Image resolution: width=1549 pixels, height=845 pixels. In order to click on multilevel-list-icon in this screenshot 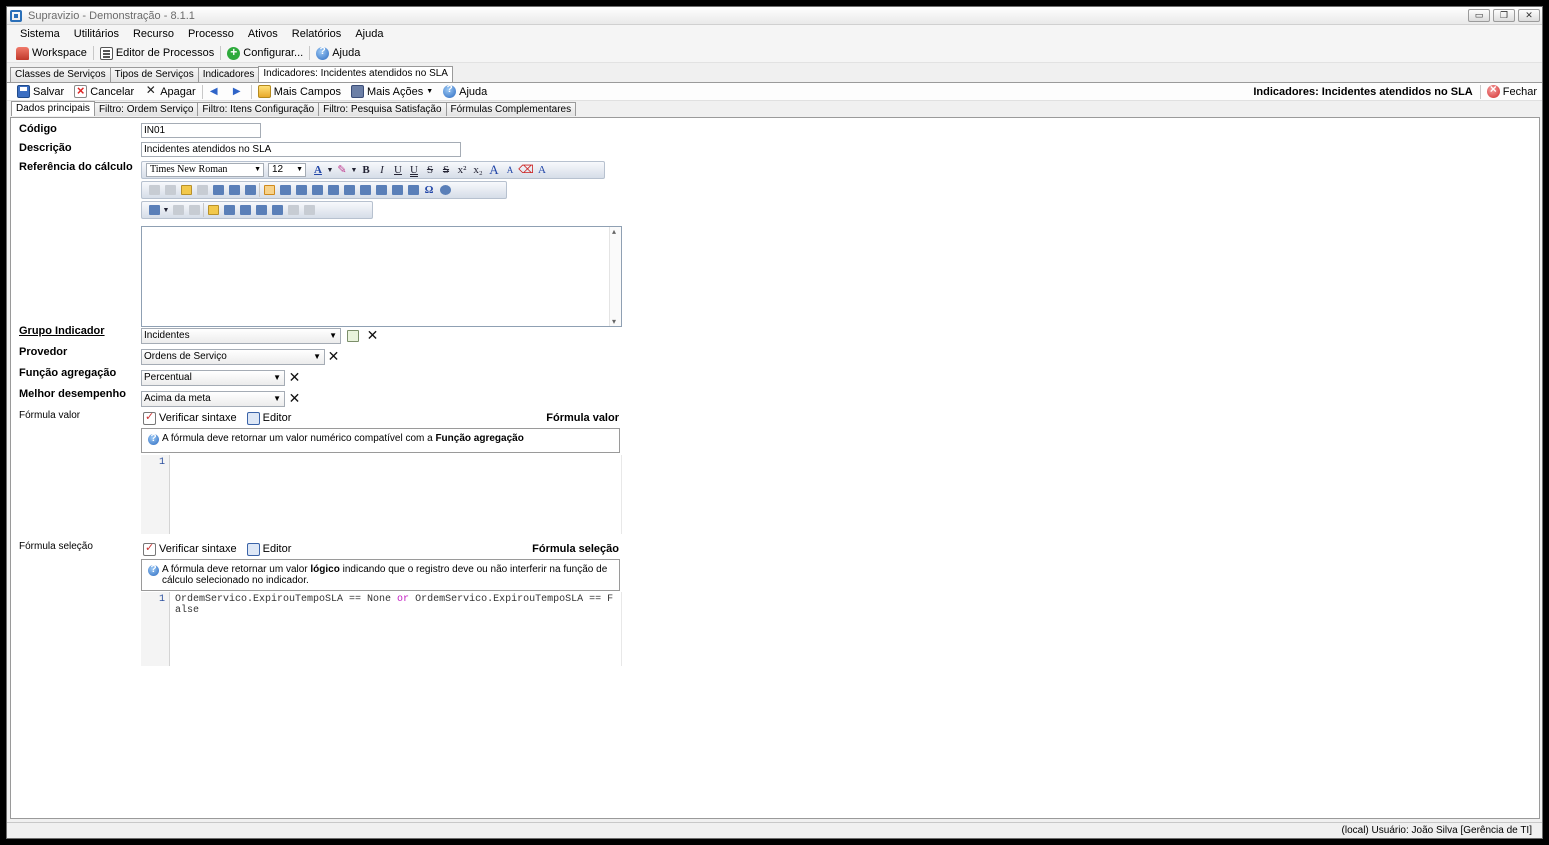, I will do `click(381, 190)`.